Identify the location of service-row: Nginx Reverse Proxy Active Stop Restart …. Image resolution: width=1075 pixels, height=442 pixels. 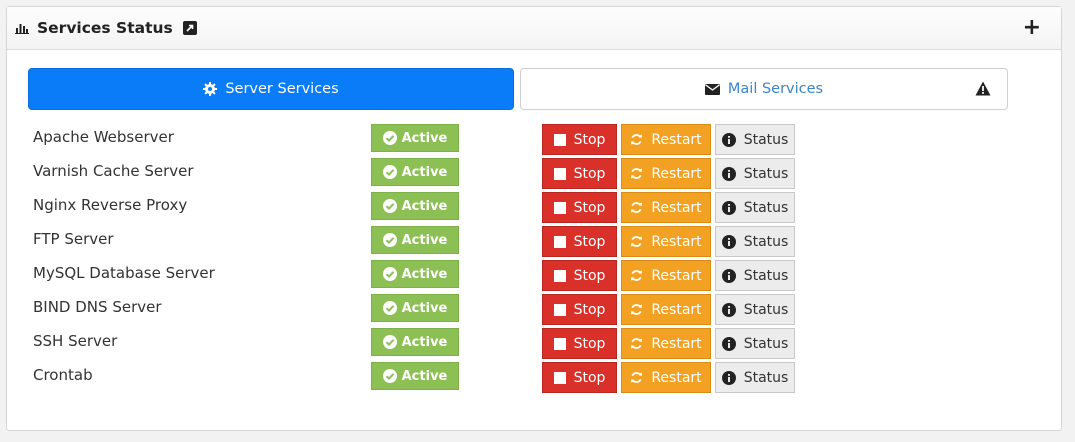
(534, 209).